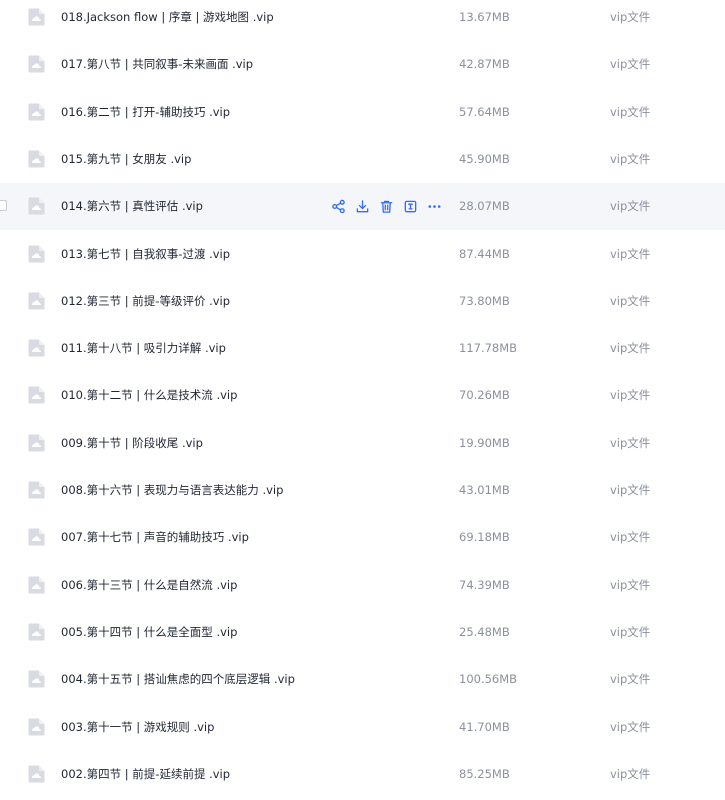  What do you see at coordinates (137, 727) in the screenshot?
I see `file-name-link: 003.第十一节 | 游戏规则 .vip` at bounding box center [137, 727].